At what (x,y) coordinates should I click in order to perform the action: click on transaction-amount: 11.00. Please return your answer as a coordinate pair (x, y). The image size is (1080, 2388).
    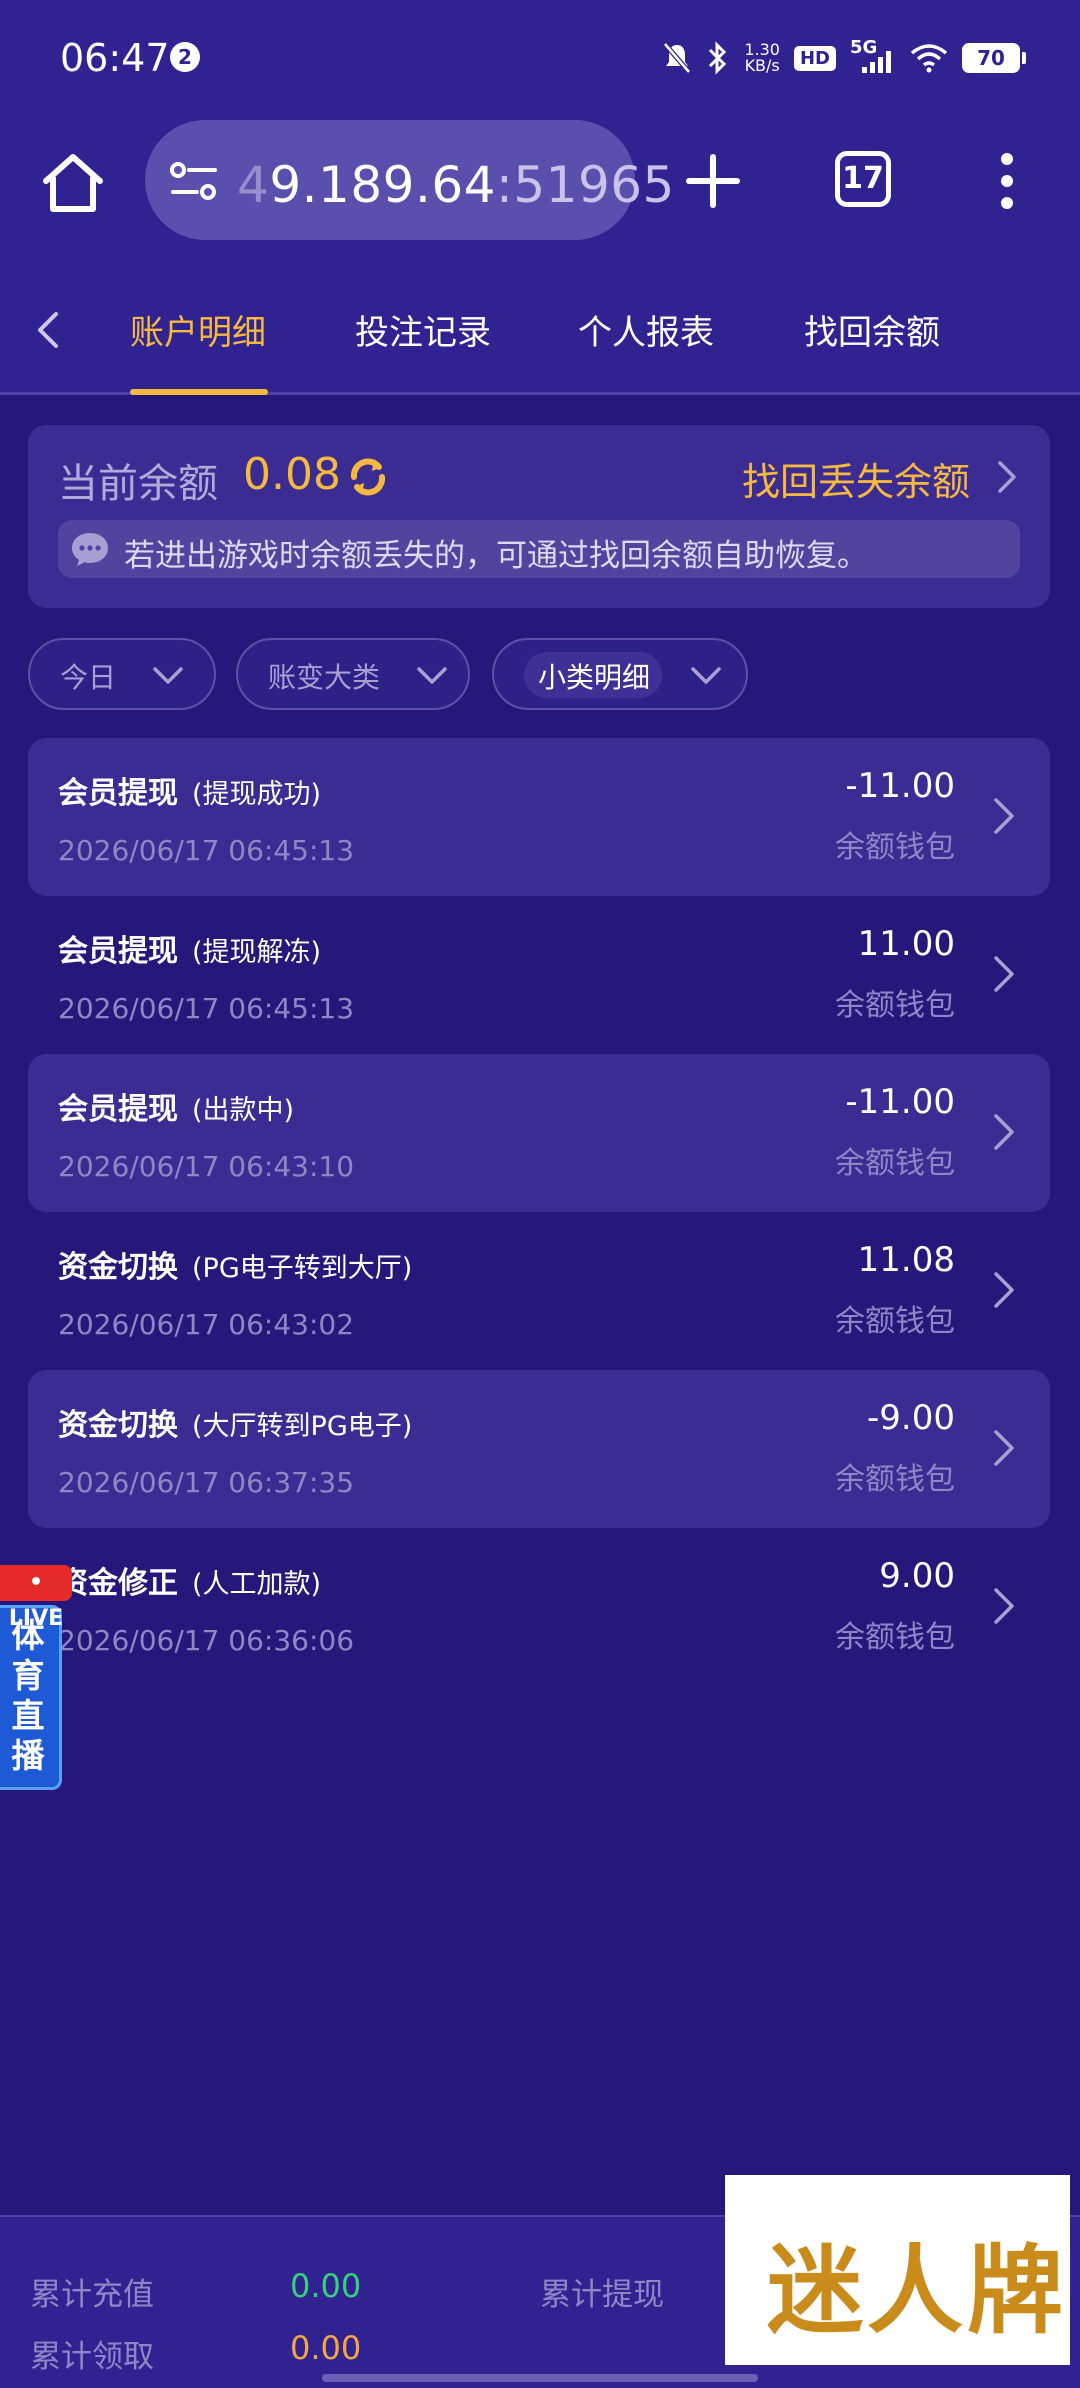
    Looking at the image, I should click on (906, 944).